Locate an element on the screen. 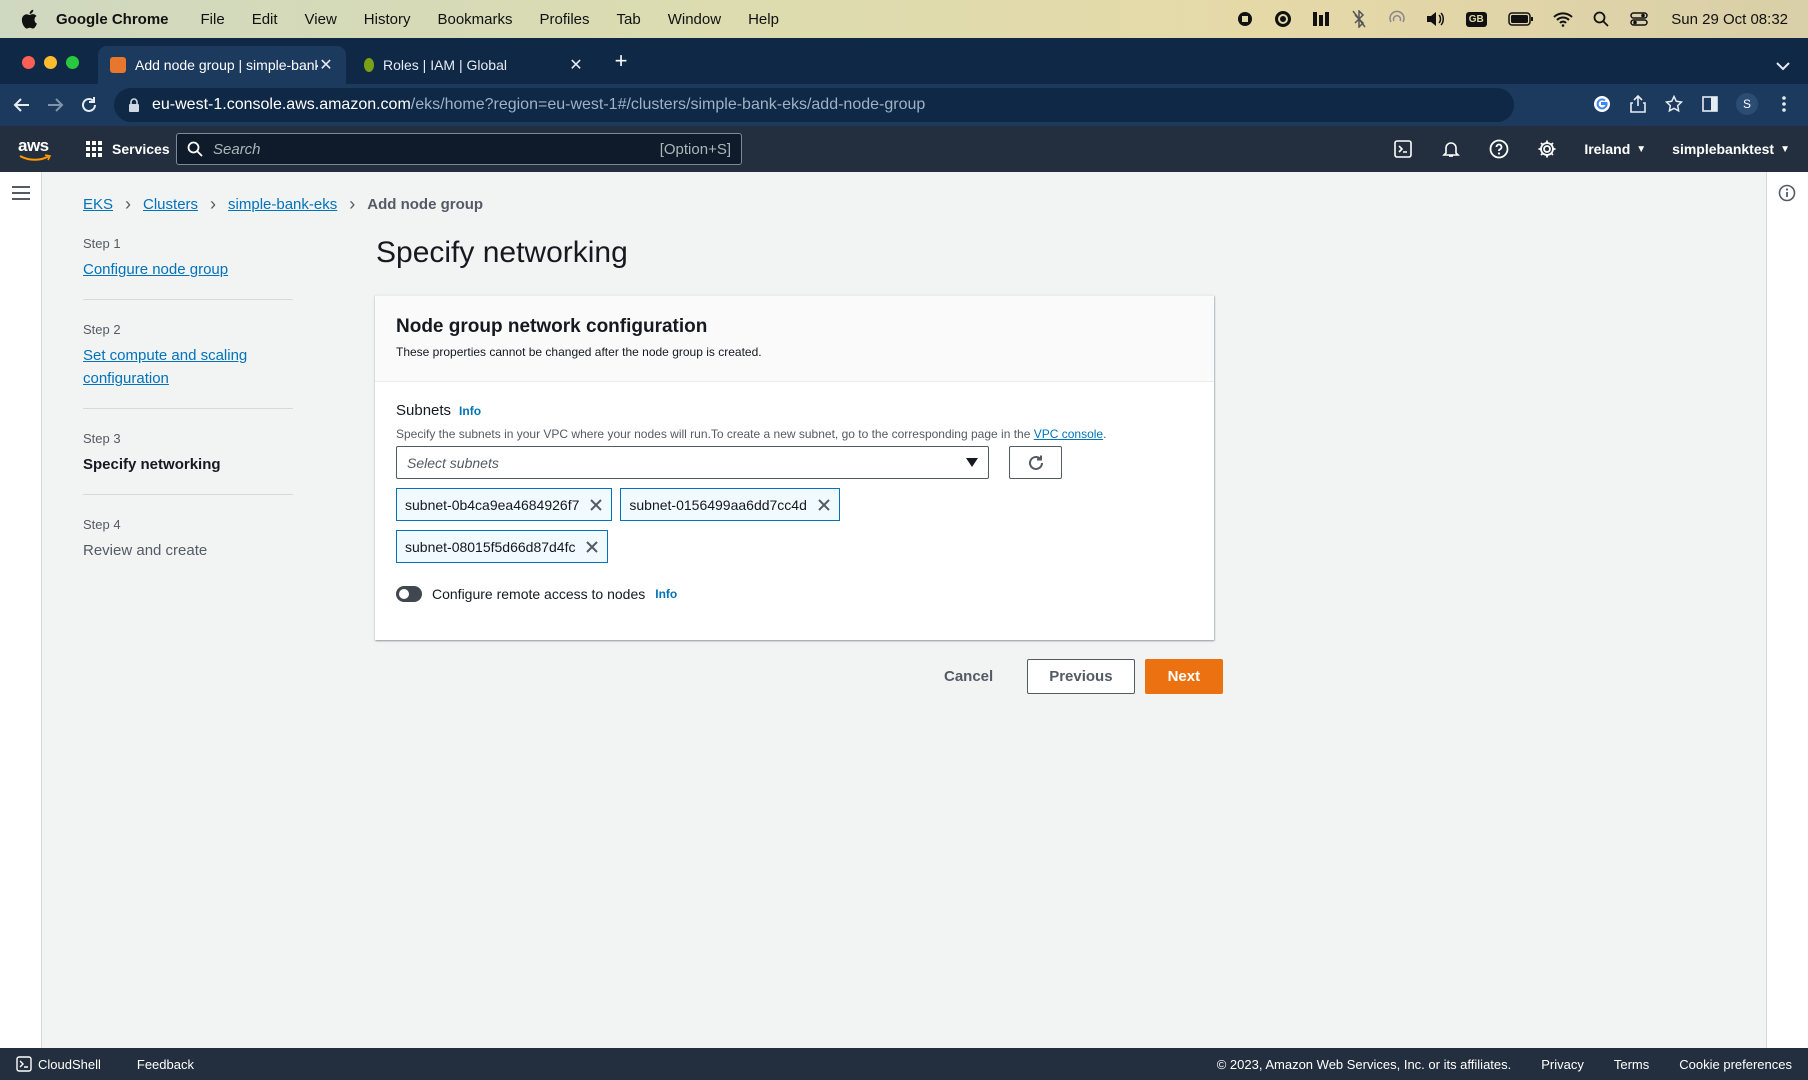 This screenshot has width=1808, height=1080. share-icon is located at coordinates (1638, 104).